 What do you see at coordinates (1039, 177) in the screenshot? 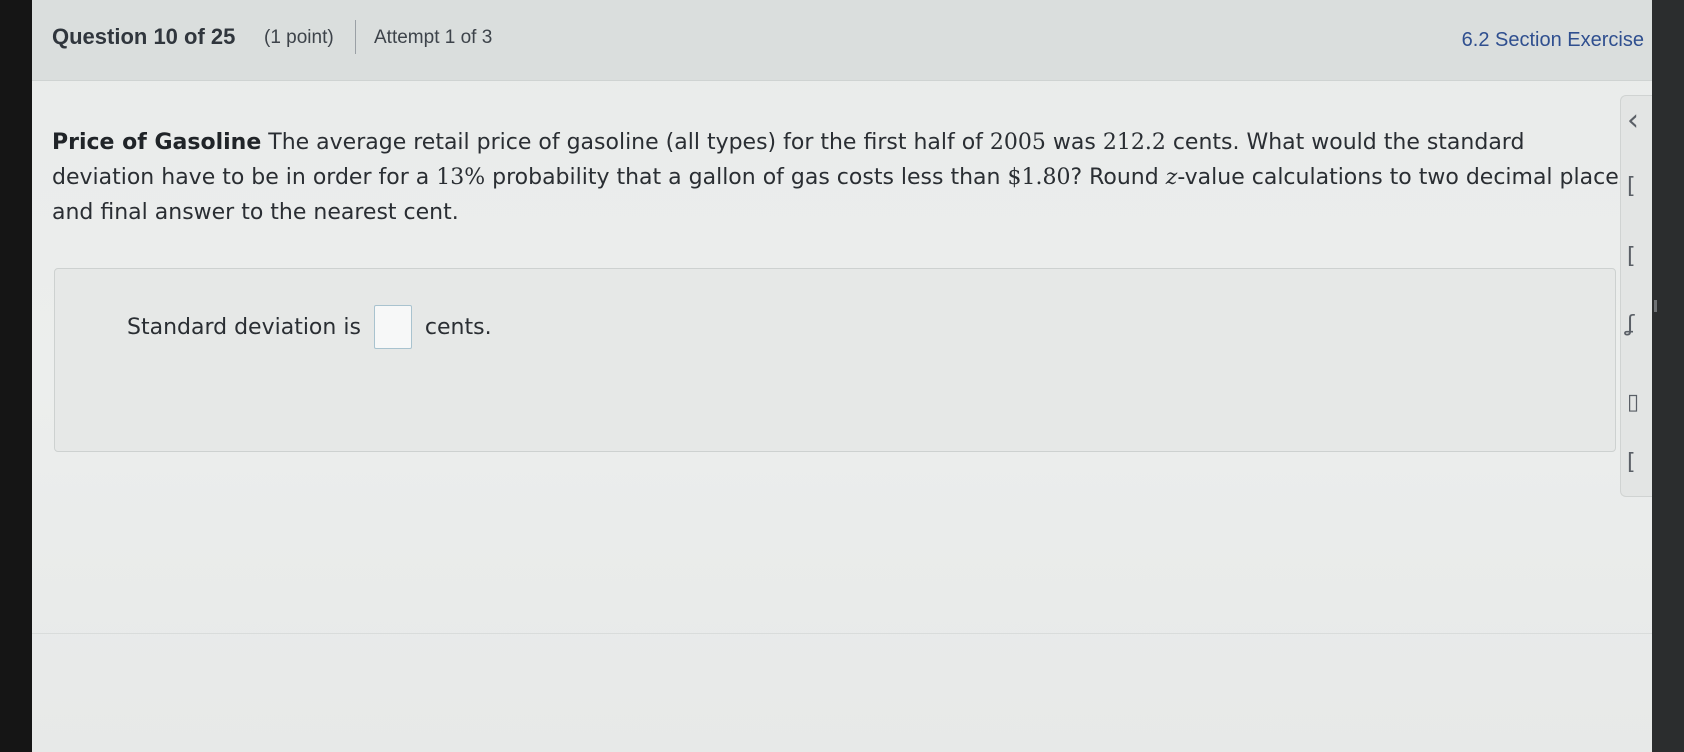
I see `question-threshold: $1.80` at bounding box center [1039, 177].